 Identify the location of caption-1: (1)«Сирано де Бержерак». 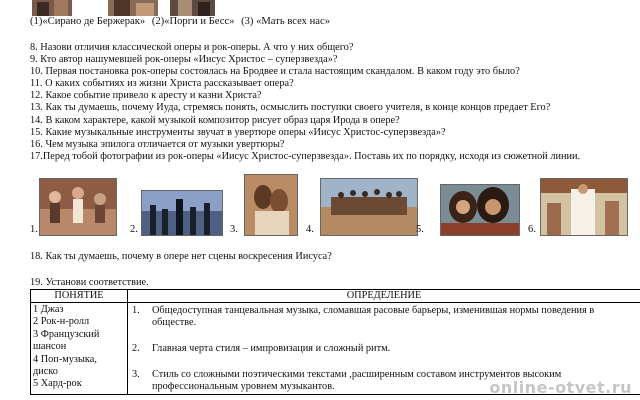
(88, 21).